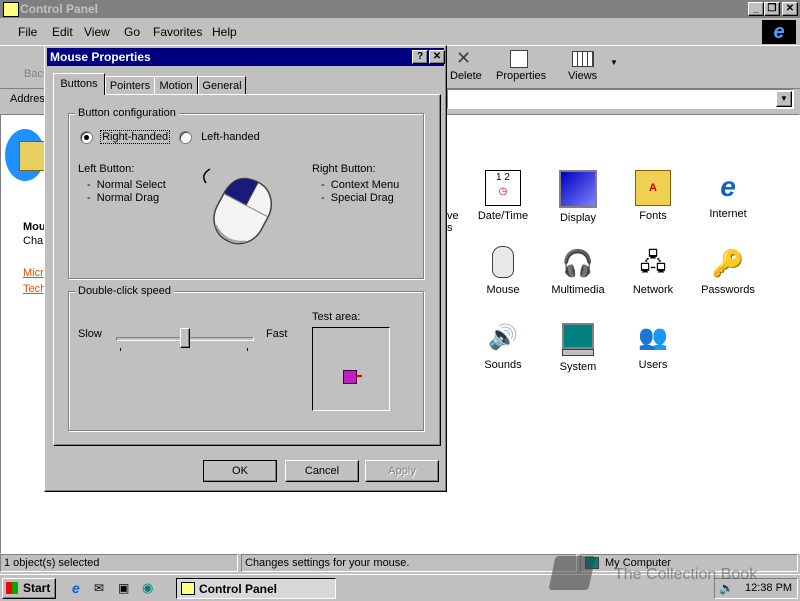  I want to click on dialog-close-button: ✕, so click(437, 57).